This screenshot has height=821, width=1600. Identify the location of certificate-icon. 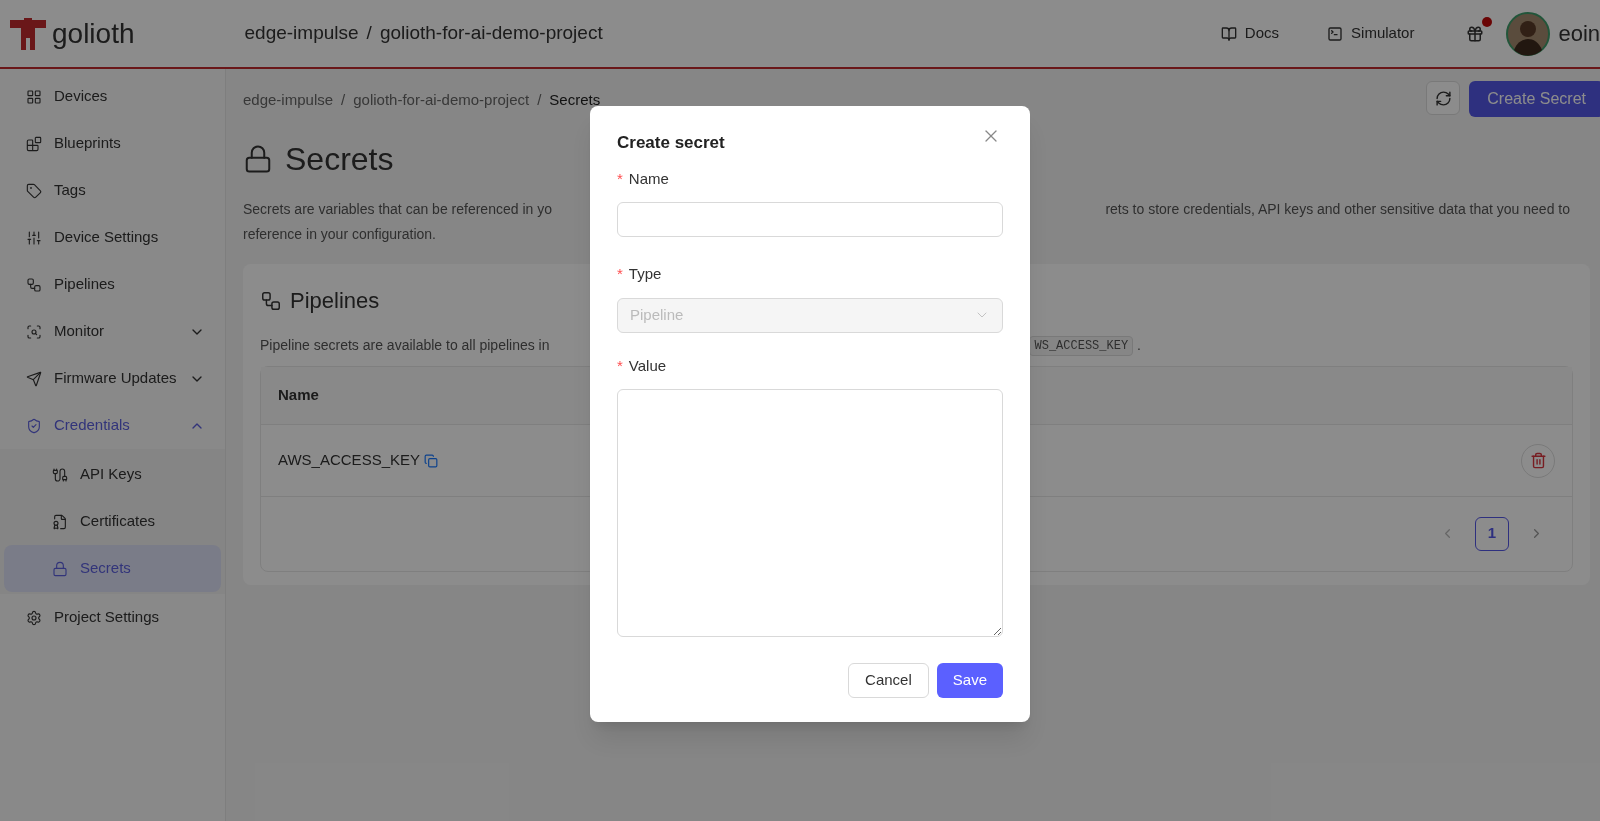
(60, 521).